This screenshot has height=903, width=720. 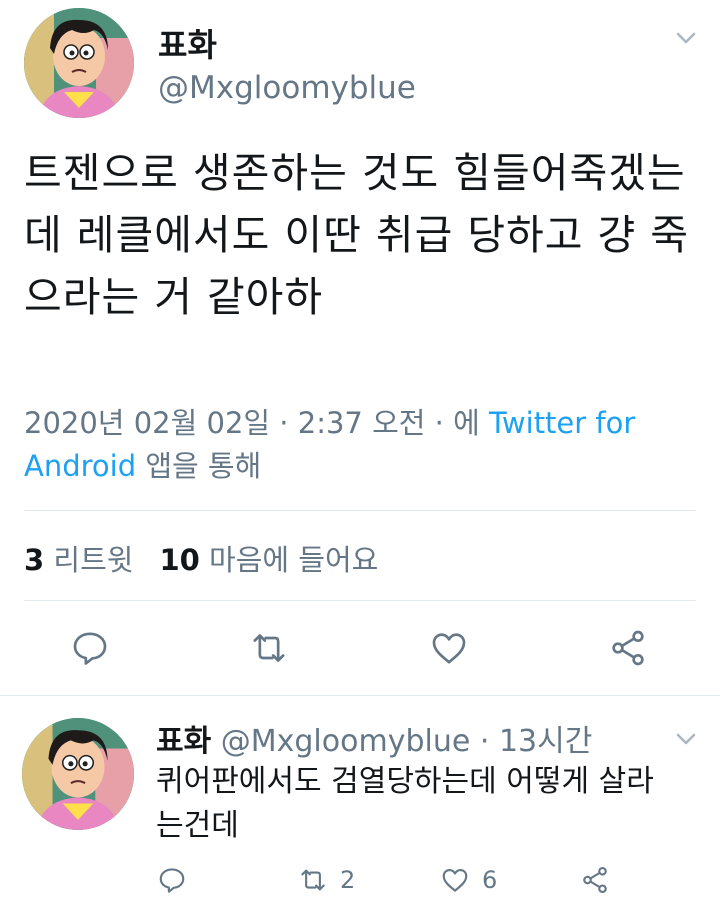 I want to click on like-button, so click(x=449, y=648).